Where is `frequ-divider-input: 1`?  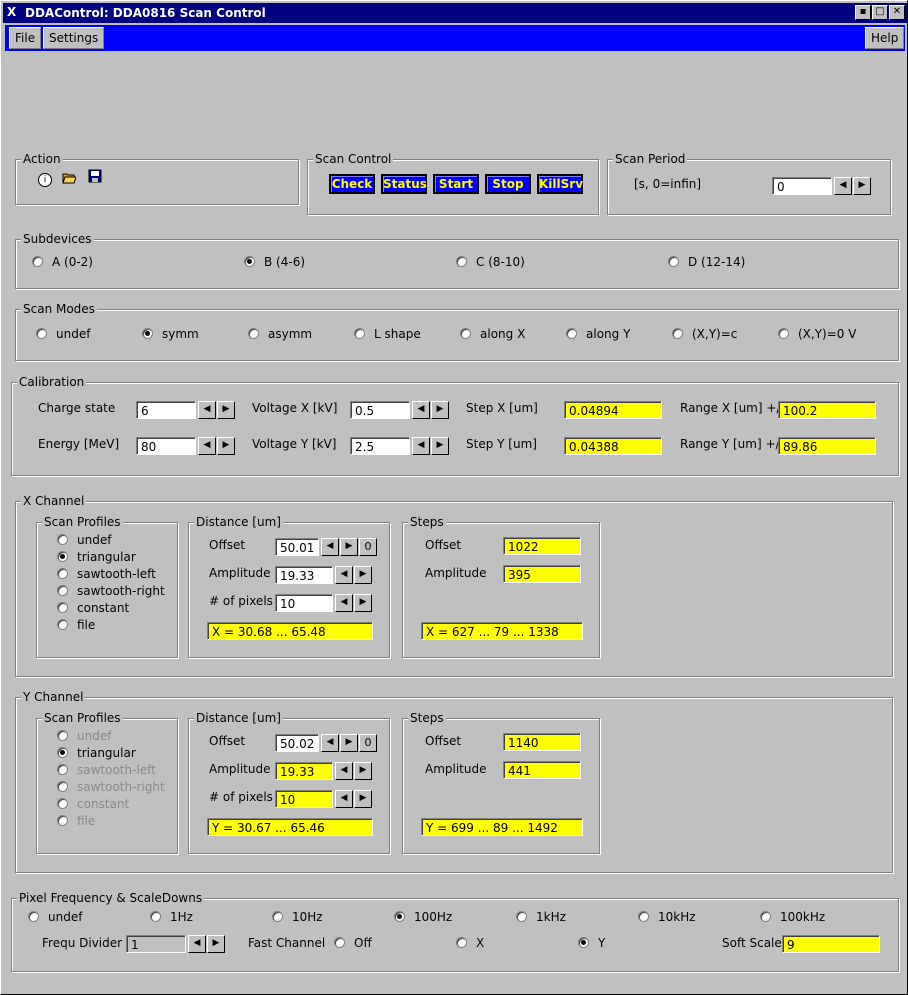
frequ-divider-input: 1 is located at coordinates (156, 944).